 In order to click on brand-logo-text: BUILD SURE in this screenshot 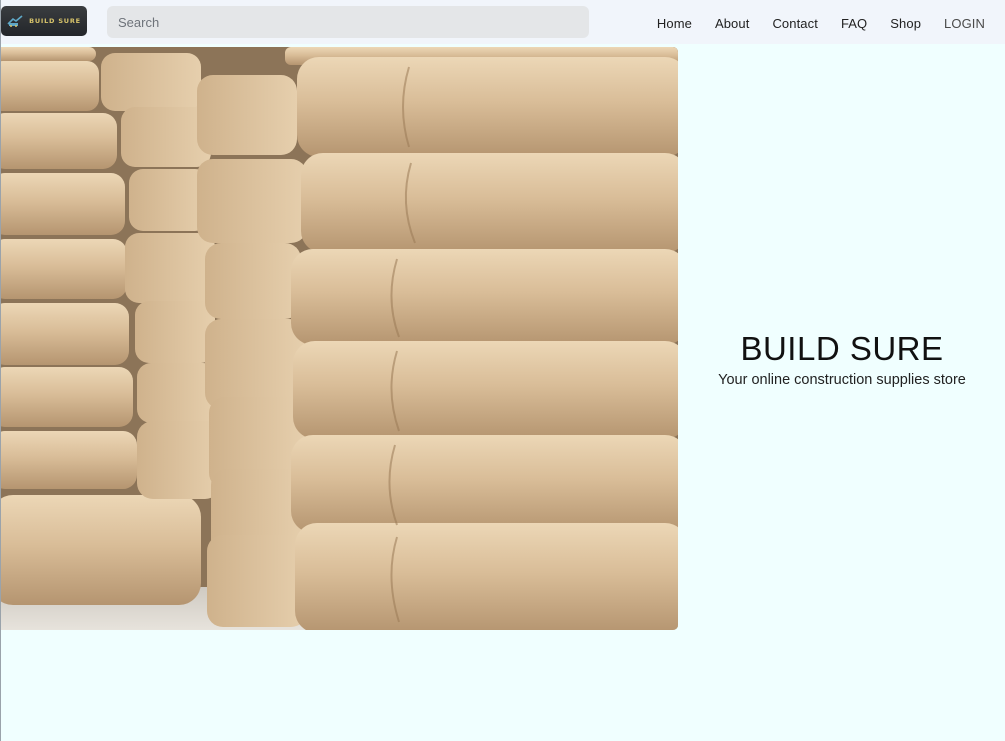, I will do `click(55, 21)`.